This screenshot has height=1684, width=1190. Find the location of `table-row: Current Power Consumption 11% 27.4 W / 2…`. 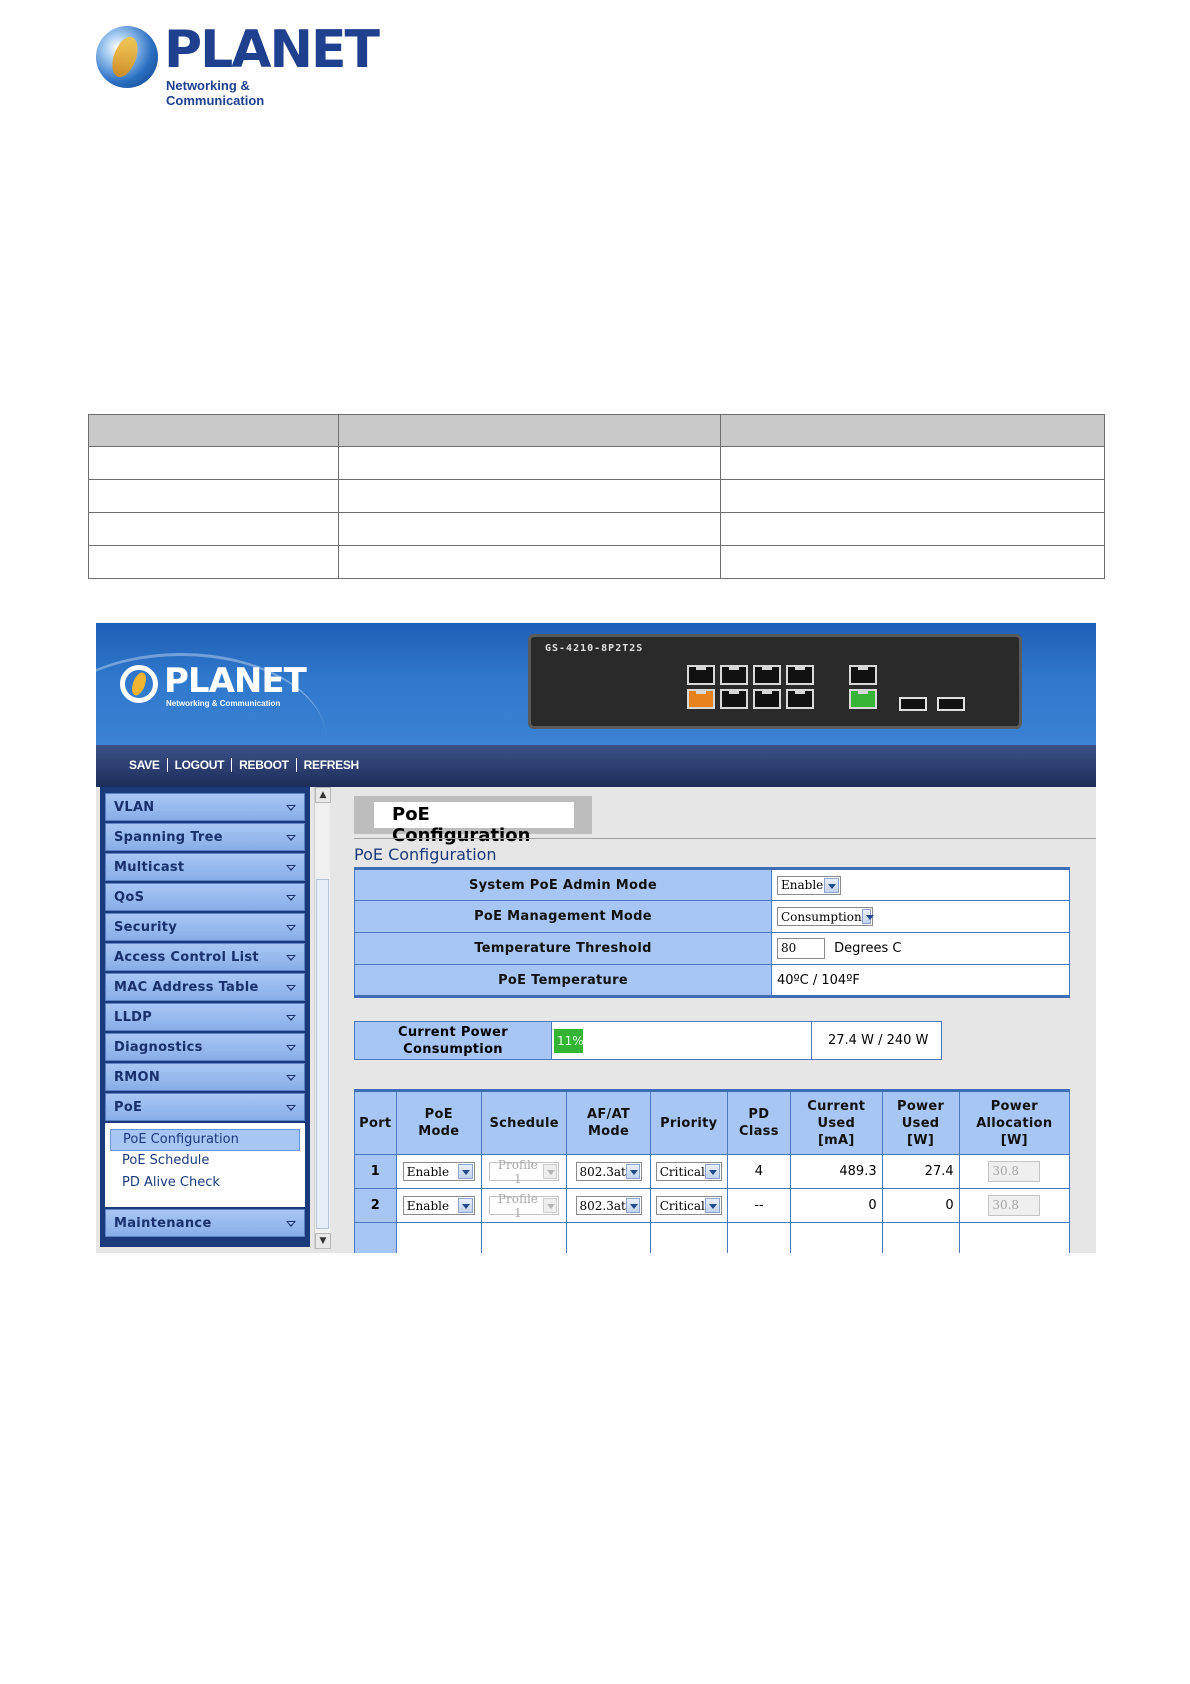

table-row: Current Power Consumption 11% 27.4 W / 2… is located at coordinates (648, 1040).